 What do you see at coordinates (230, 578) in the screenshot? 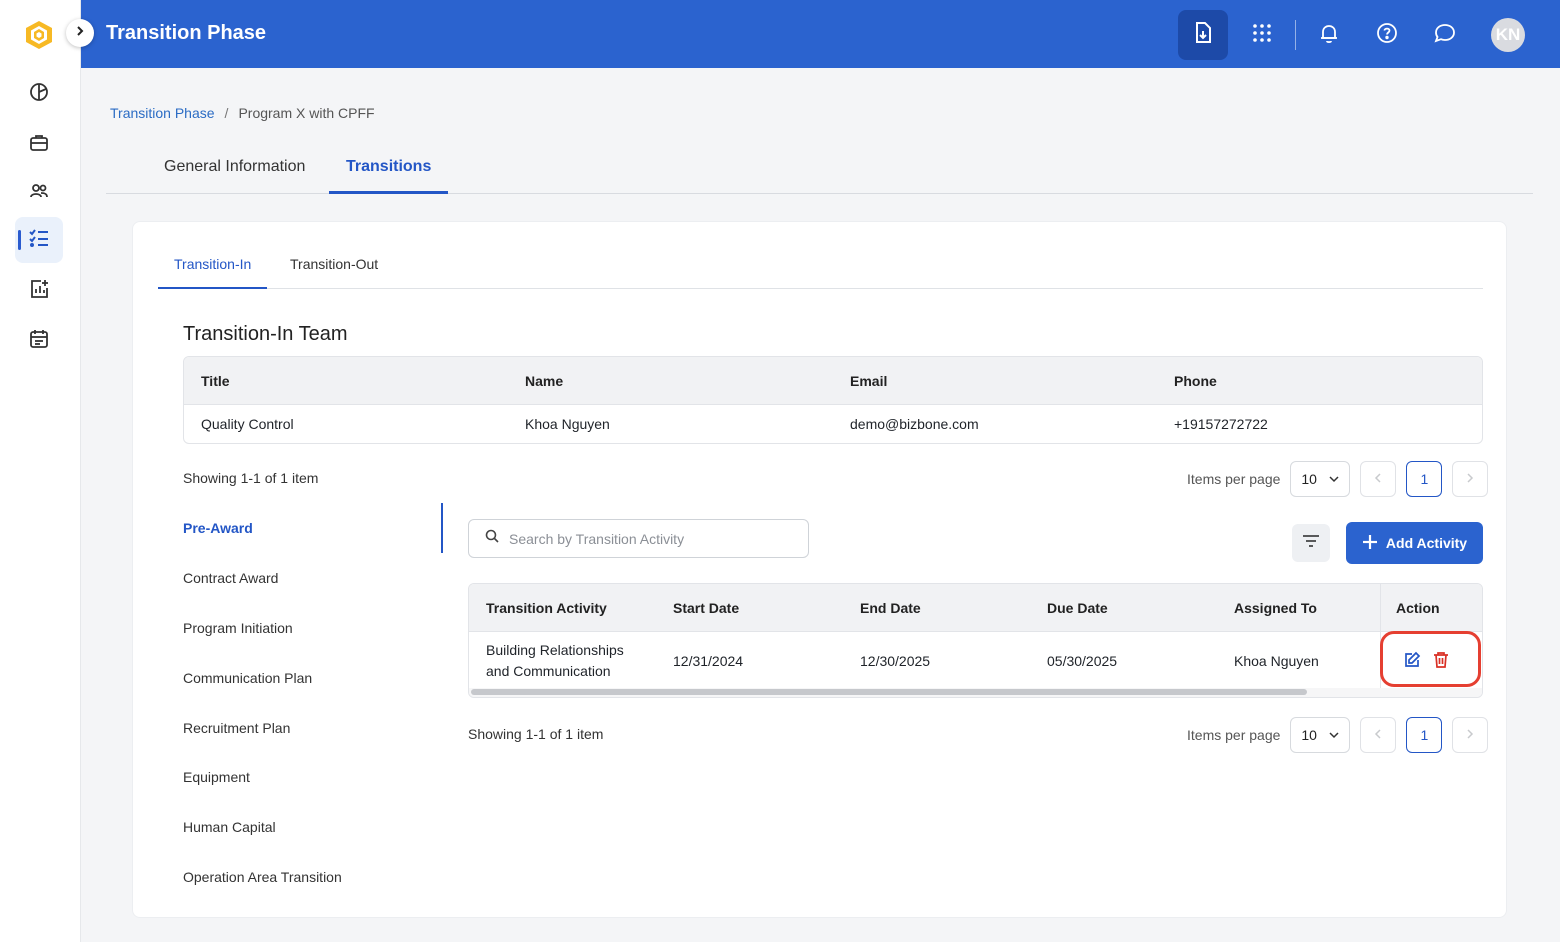
I see `phase-item-contract-award: Contract Award` at bounding box center [230, 578].